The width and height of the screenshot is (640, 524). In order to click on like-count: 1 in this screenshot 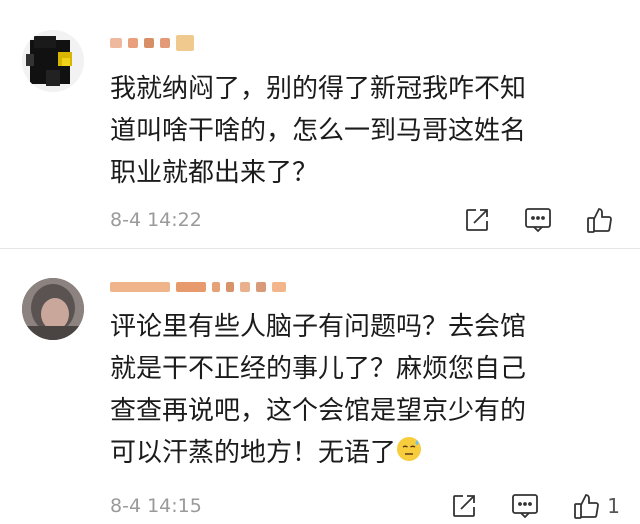, I will do `click(613, 506)`.